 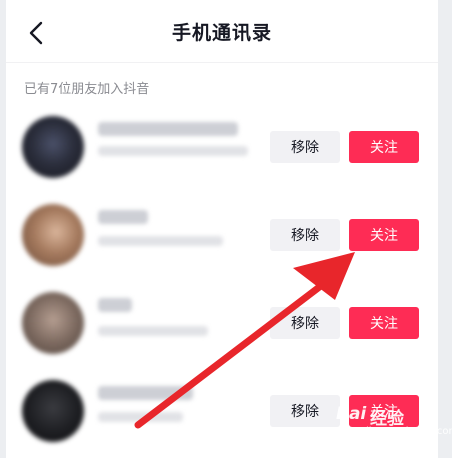 I want to click on watermark-logo: Bai, so click(x=351, y=414).